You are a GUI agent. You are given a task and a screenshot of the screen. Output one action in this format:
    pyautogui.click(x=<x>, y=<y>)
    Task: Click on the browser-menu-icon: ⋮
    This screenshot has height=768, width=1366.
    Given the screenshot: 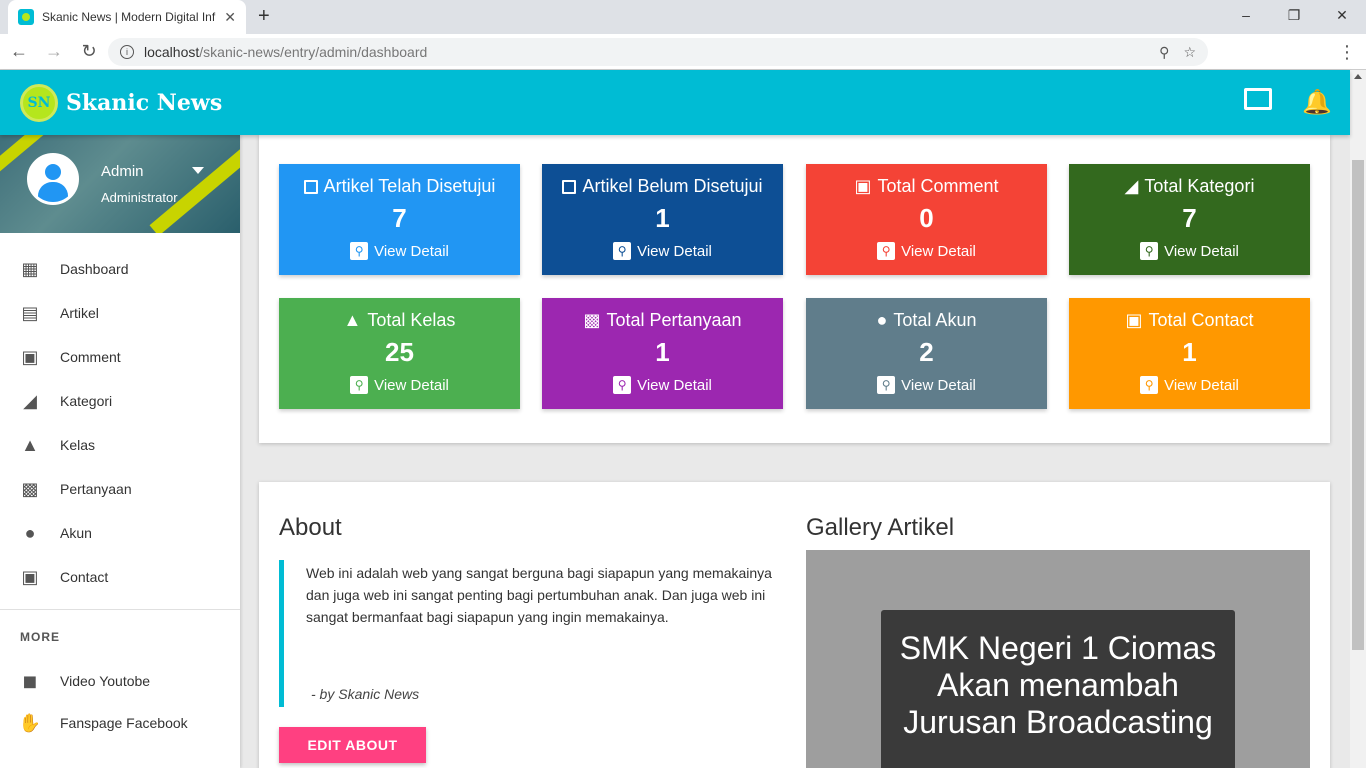 What is the action you would take?
    pyautogui.click(x=1347, y=52)
    